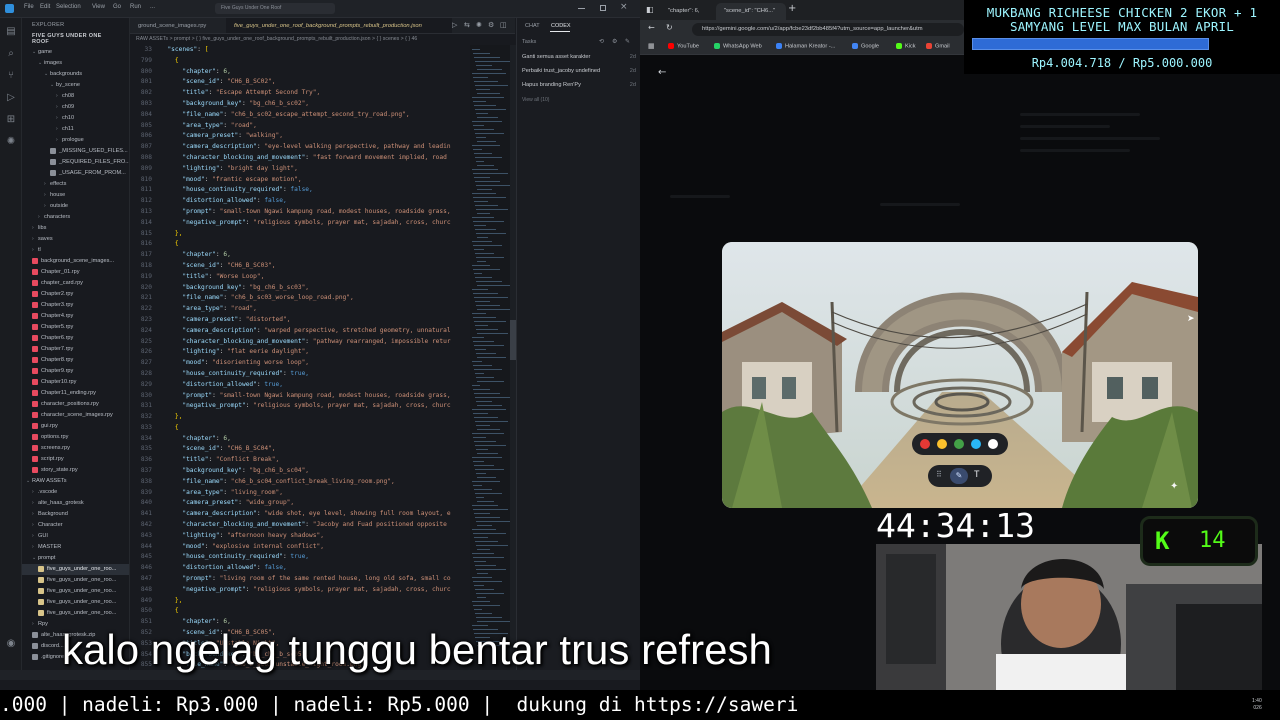 This screenshot has height=720, width=1280. What do you see at coordinates (11, 120) in the screenshot?
I see `extensions-icon: ⊞` at bounding box center [11, 120].